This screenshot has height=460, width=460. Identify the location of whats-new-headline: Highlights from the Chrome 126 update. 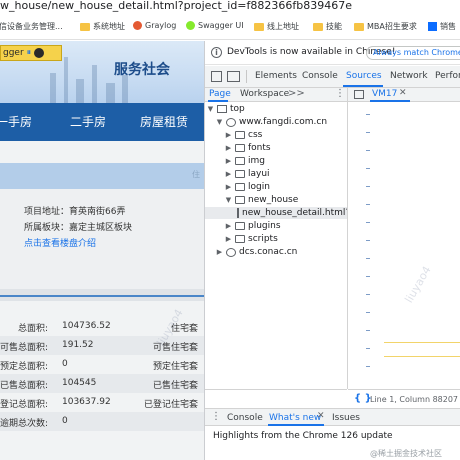
(303, 436).